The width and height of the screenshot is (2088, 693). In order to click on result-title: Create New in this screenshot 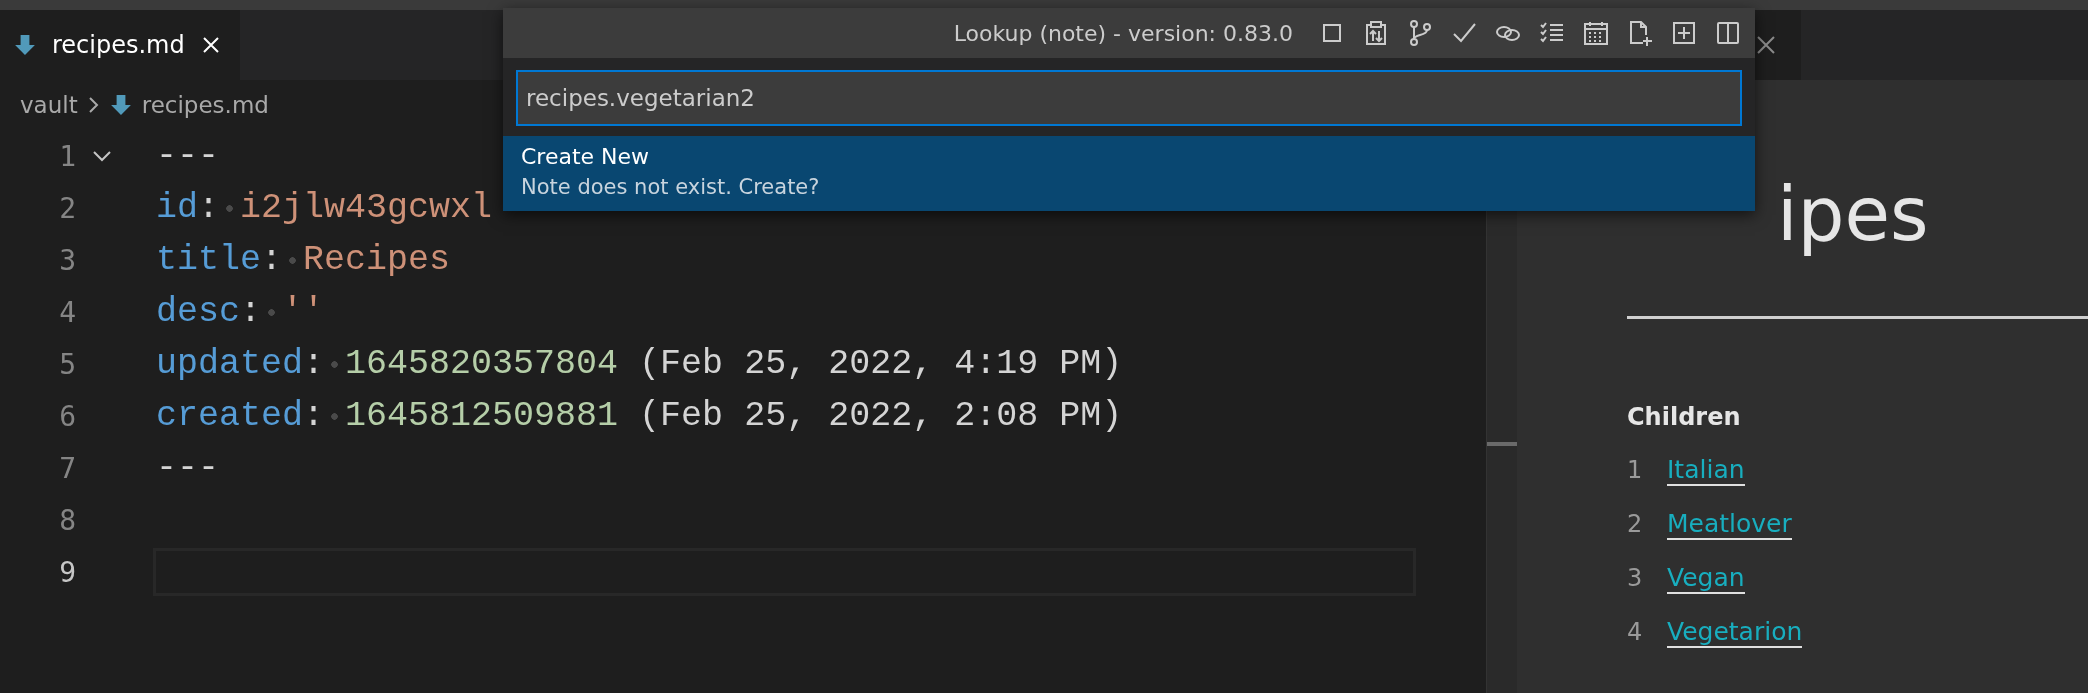, I will do `click(586, 156)`.